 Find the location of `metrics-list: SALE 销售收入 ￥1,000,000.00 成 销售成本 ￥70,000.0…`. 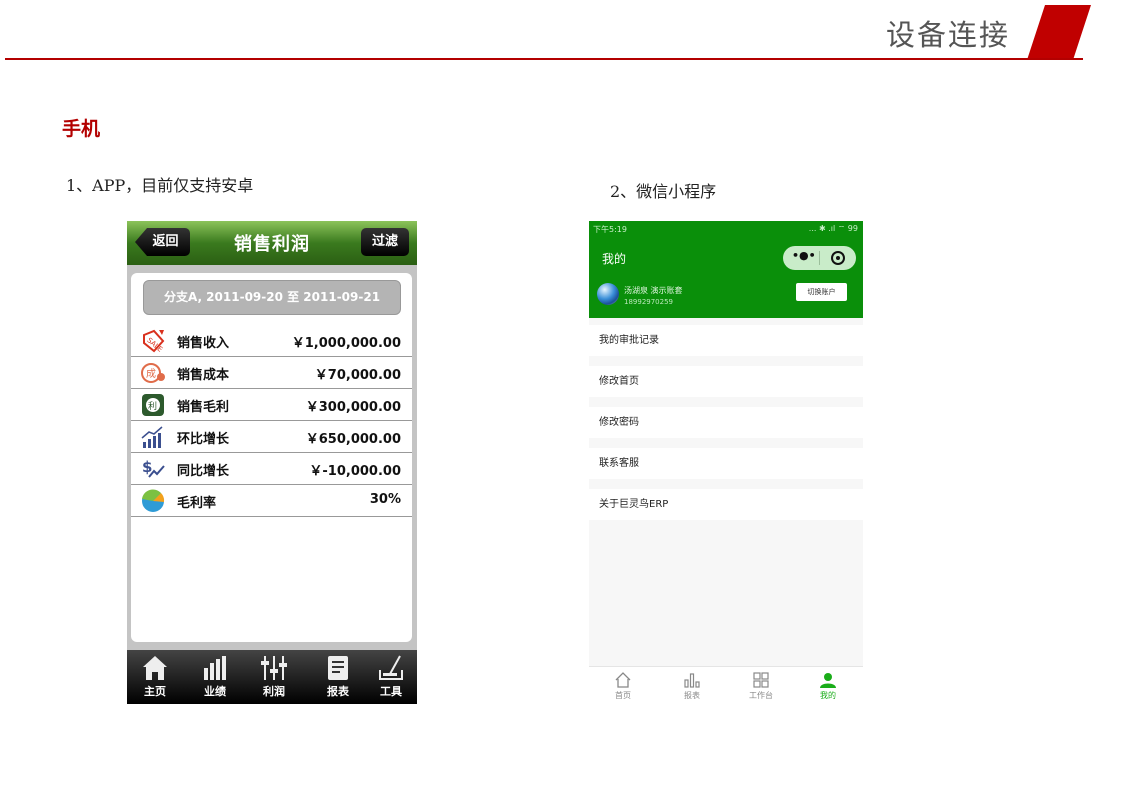

metrics-list: SALE 销售收入 ￥1,000,000.00 成 销售成本 ￥70,000.0… is located at coordinates (271, 421).